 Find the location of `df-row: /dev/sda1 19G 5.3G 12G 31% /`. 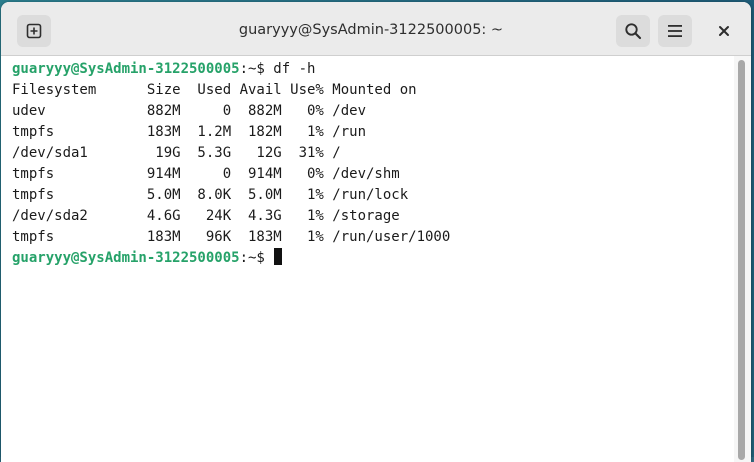

df-row: /dev/sda1 19G 5.3G 12G 31% / is located at coordinates (176, 153).